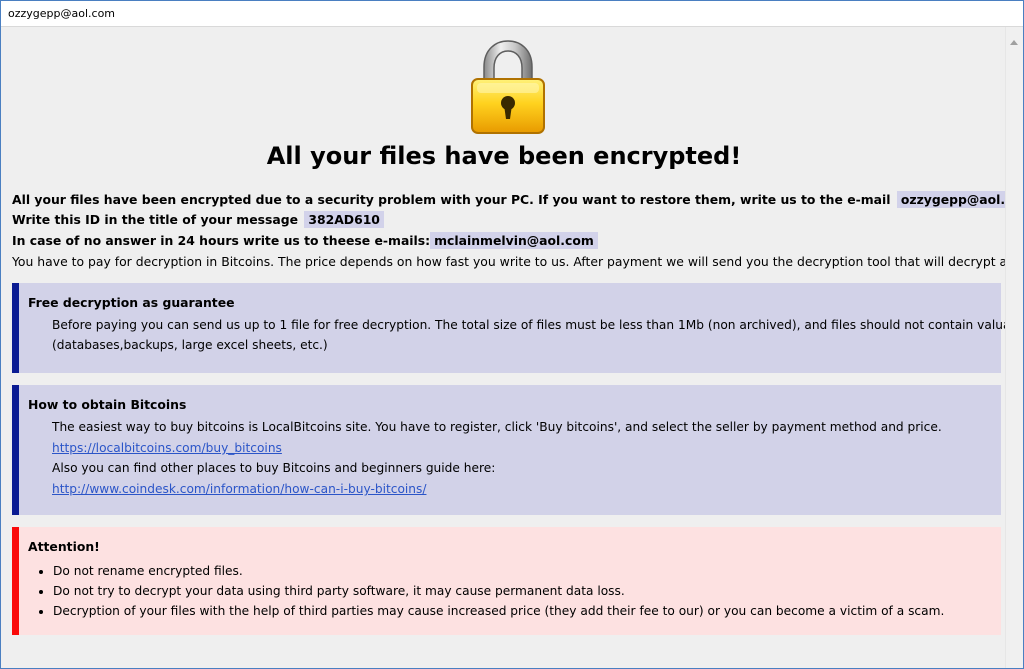  What do you see at coordinates (344, 219) in the screenshot?
I see `victim-id: 382AD610` at bounding box center [344, 219].